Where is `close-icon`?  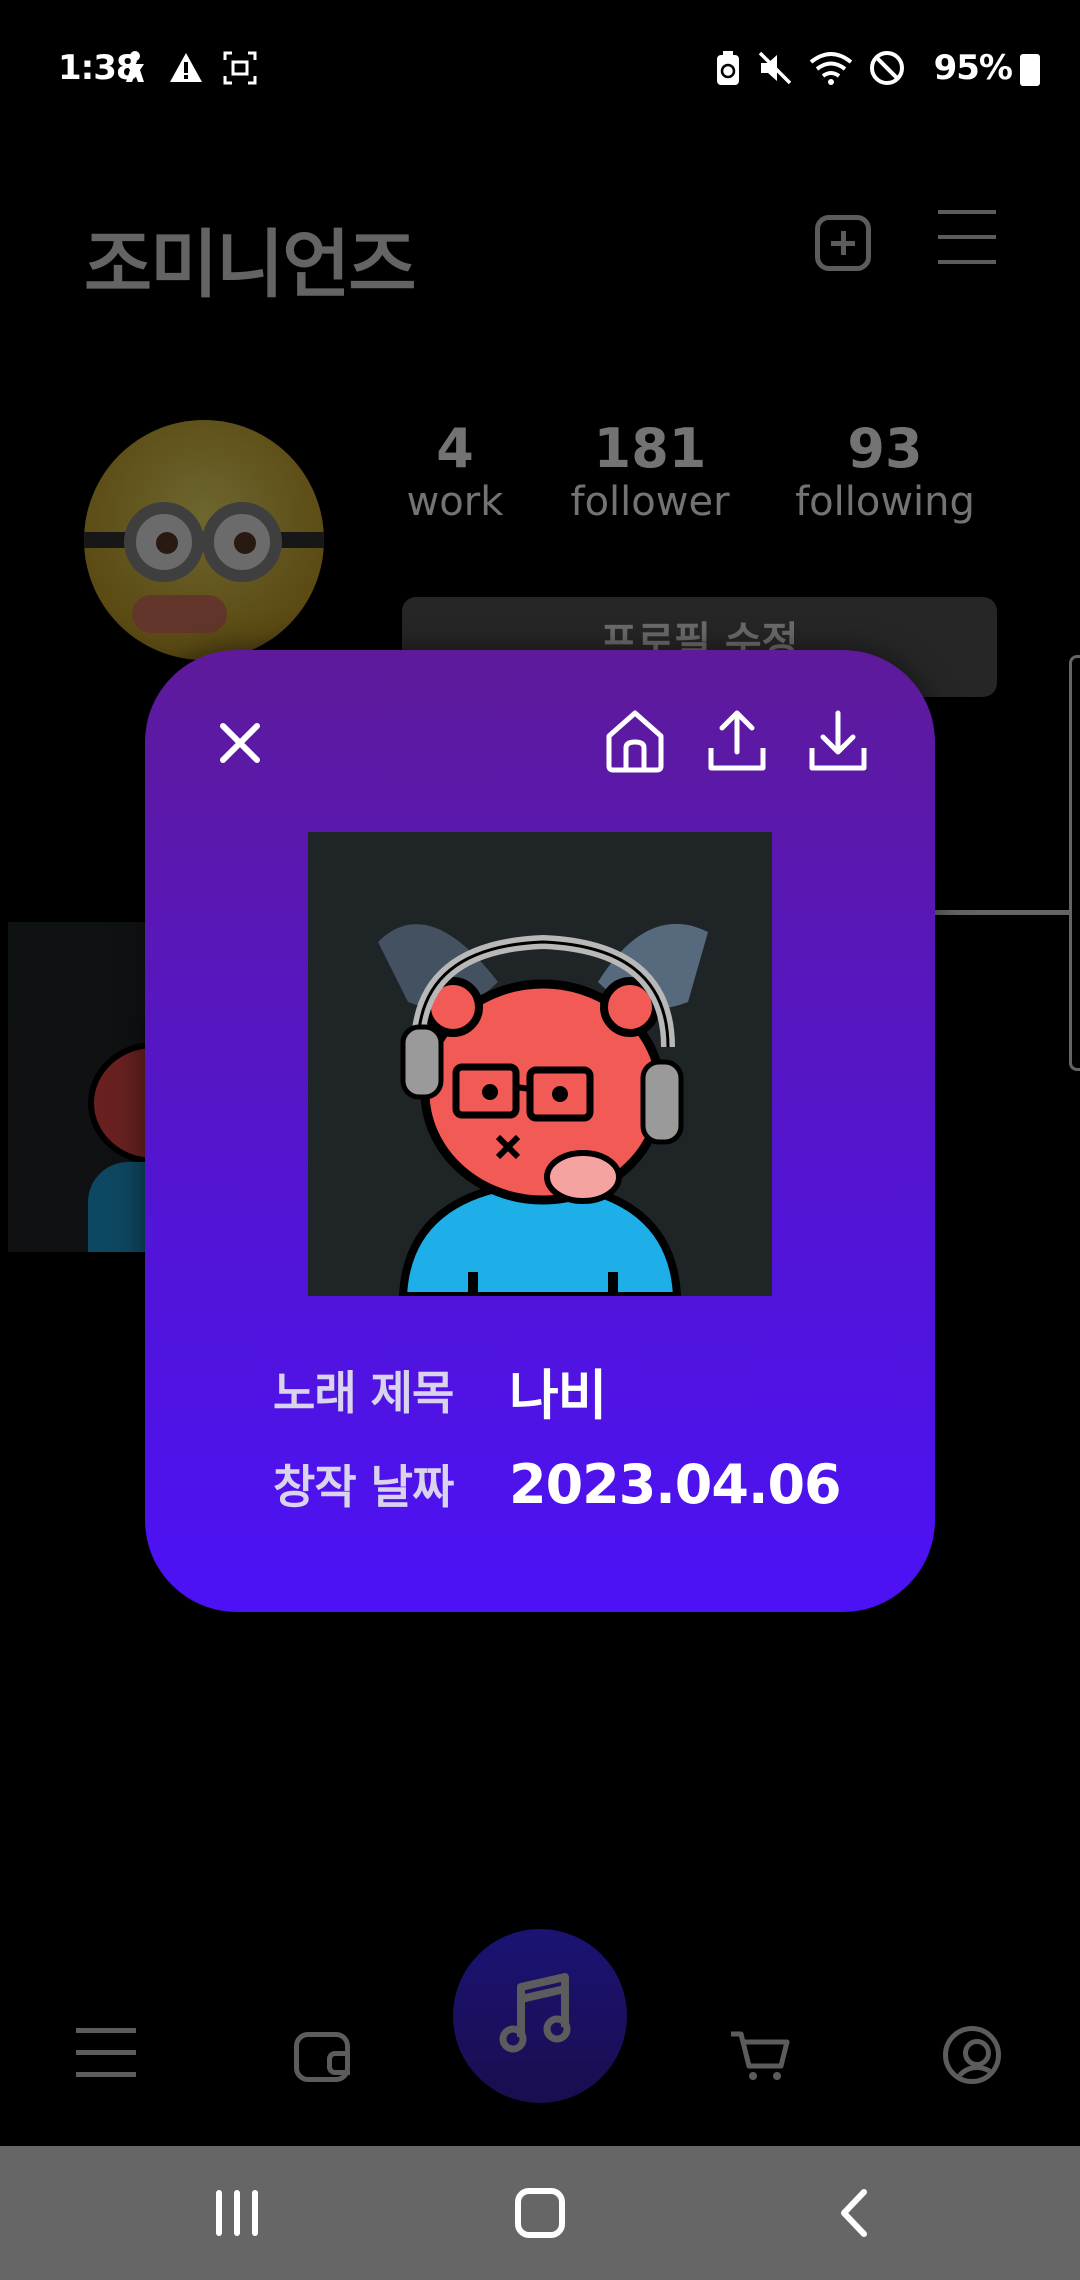 close-icon is located at coordinates (240, 743).